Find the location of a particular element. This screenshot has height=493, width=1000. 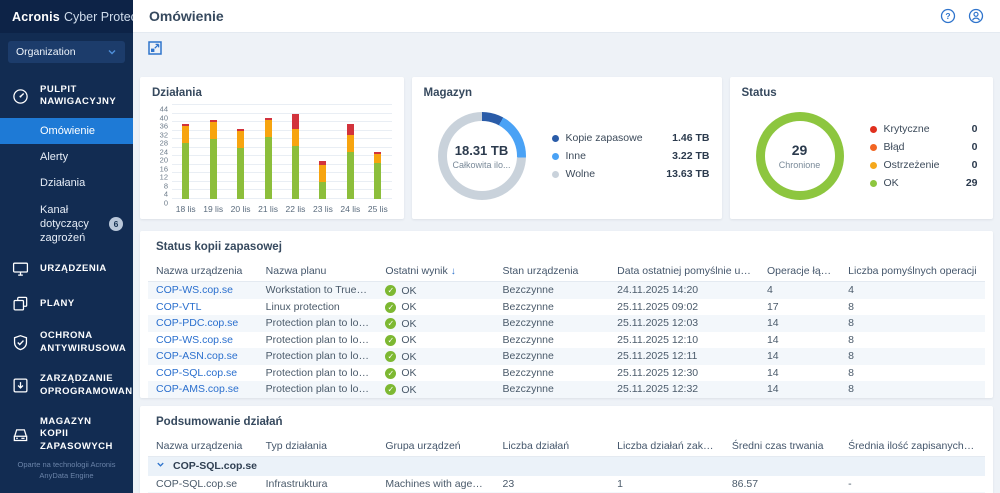

legend-value: 1.46 TB is located at coordinates (691, 138).